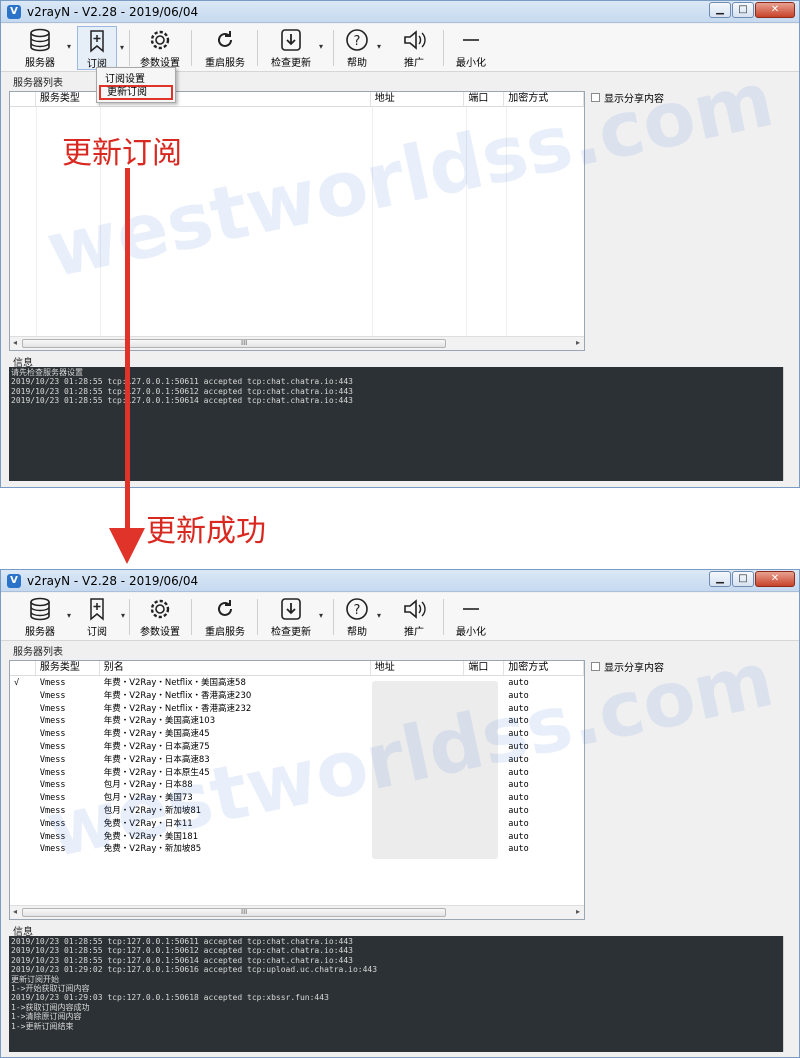 This screenshot has height=1058, width=800. What do you see at coordinates (297, 696) in the screenshot?
I see `table-row: Vmess 年费・V2Ray・Netflix・香港高速230 auto` at bounding box center [297, 696].